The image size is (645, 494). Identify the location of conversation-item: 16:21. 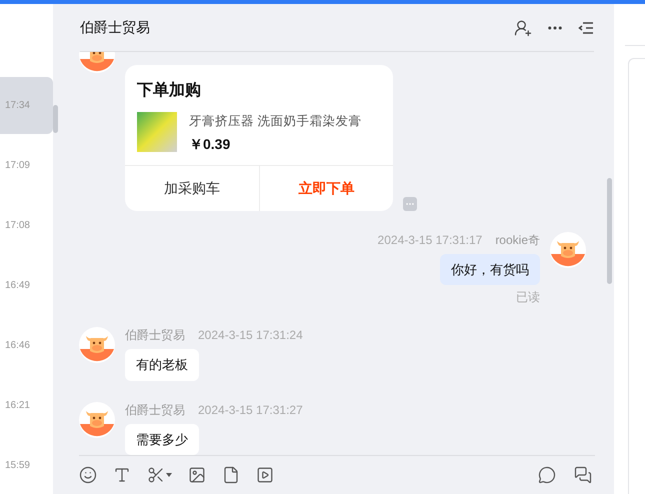
(26, 405).